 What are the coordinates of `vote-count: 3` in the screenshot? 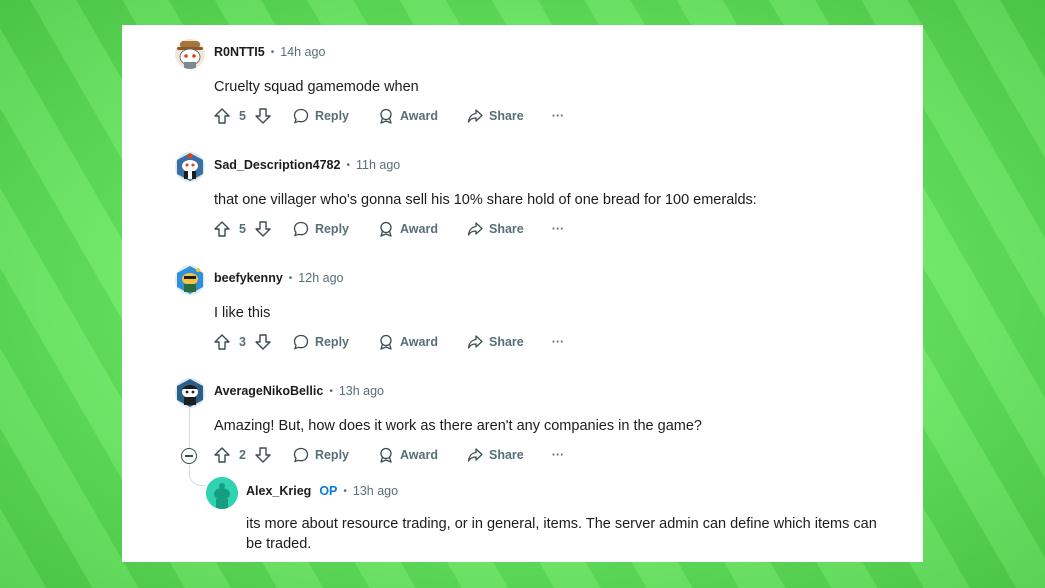 It's located at (242, 342).